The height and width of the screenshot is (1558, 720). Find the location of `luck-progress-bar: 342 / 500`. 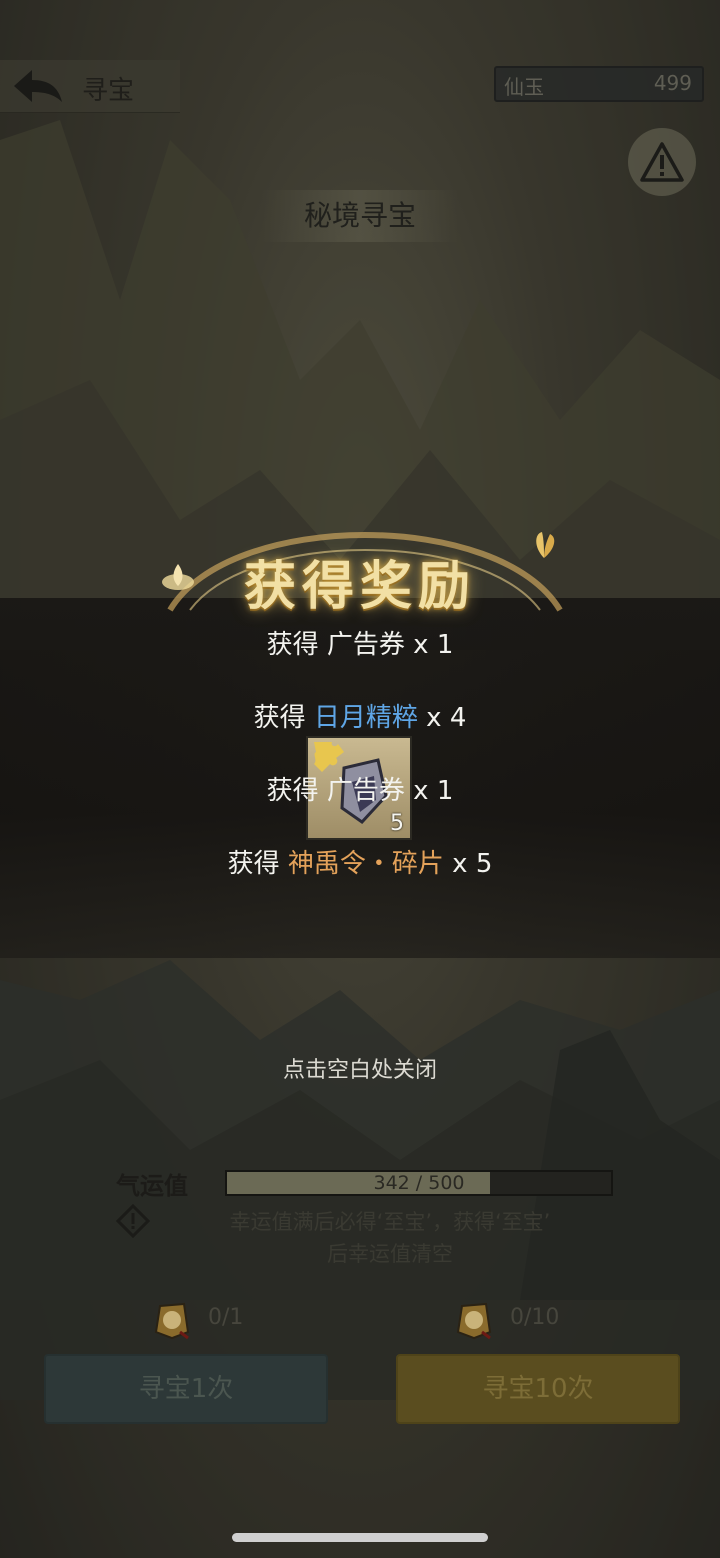

luck-progress-bar: 342 / 500 is located at coordinates (419, 1183).